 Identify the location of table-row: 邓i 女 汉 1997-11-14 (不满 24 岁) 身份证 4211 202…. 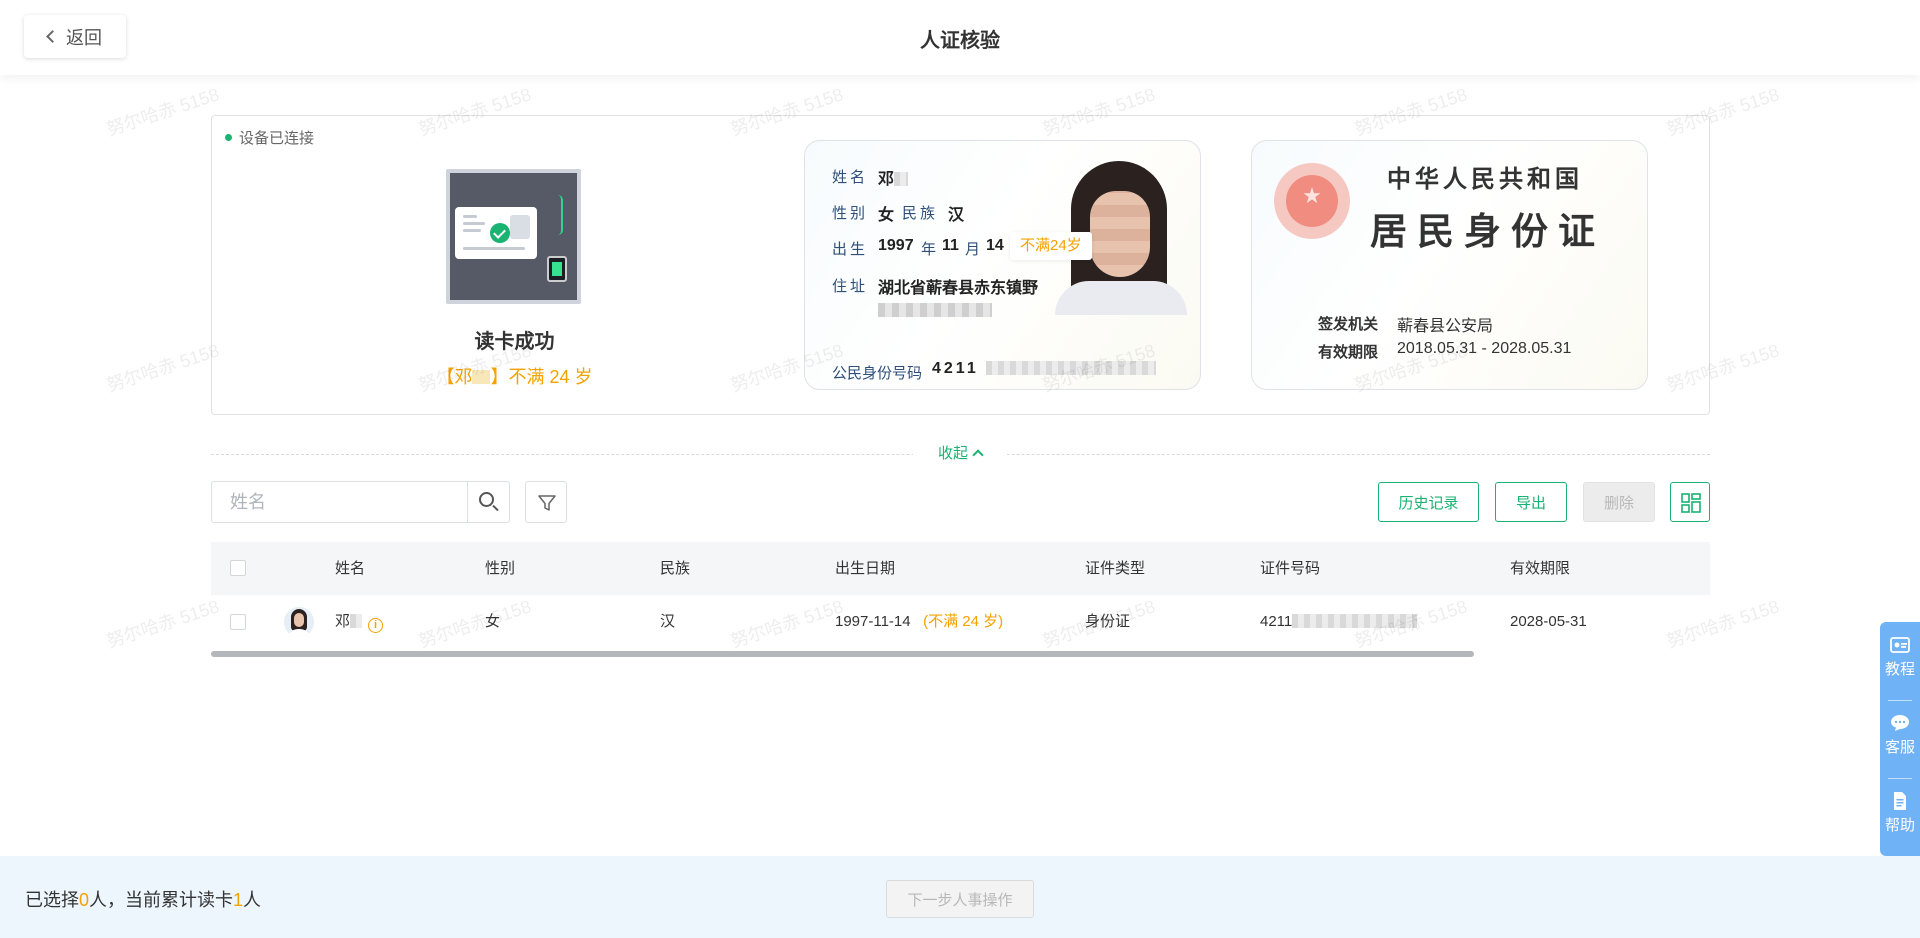
(960, 622).